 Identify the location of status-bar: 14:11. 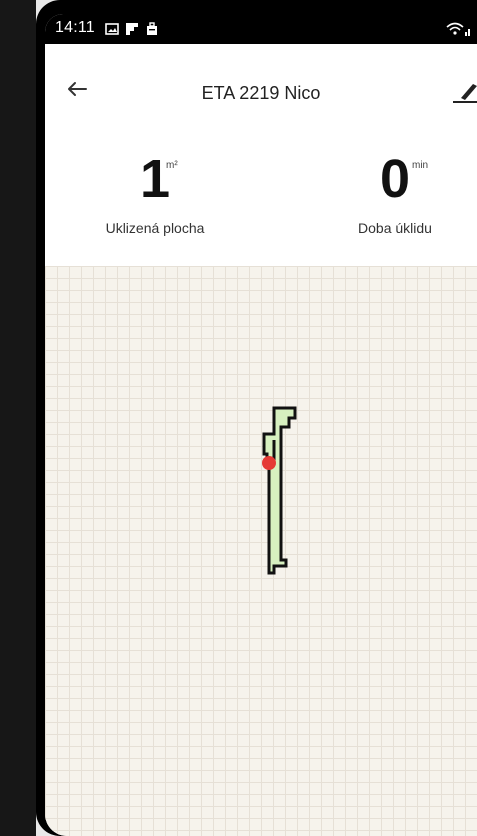
(261, 29).